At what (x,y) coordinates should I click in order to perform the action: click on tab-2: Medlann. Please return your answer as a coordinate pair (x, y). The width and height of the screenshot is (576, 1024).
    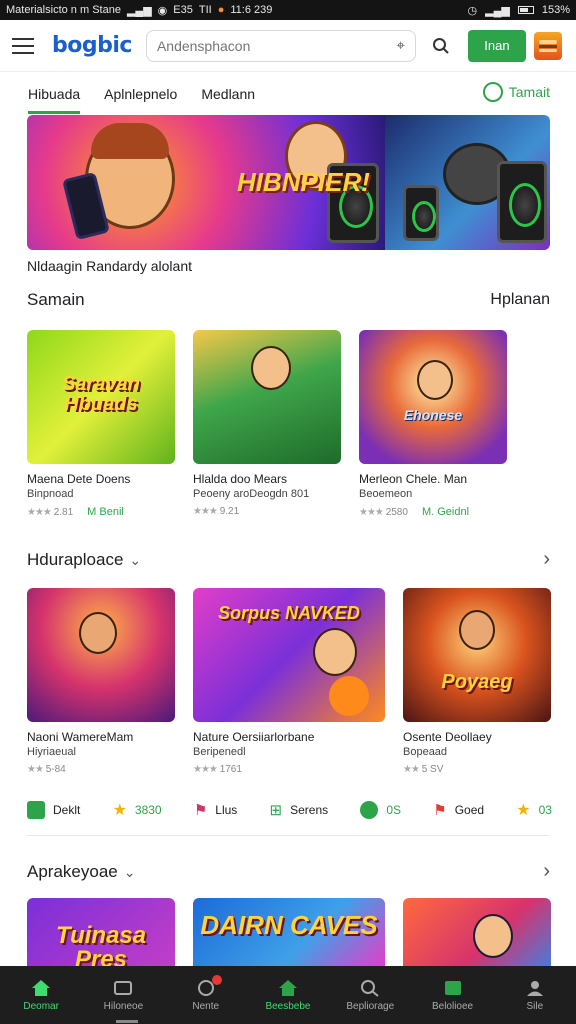
    Looking at the image, I should click on (228, 96).